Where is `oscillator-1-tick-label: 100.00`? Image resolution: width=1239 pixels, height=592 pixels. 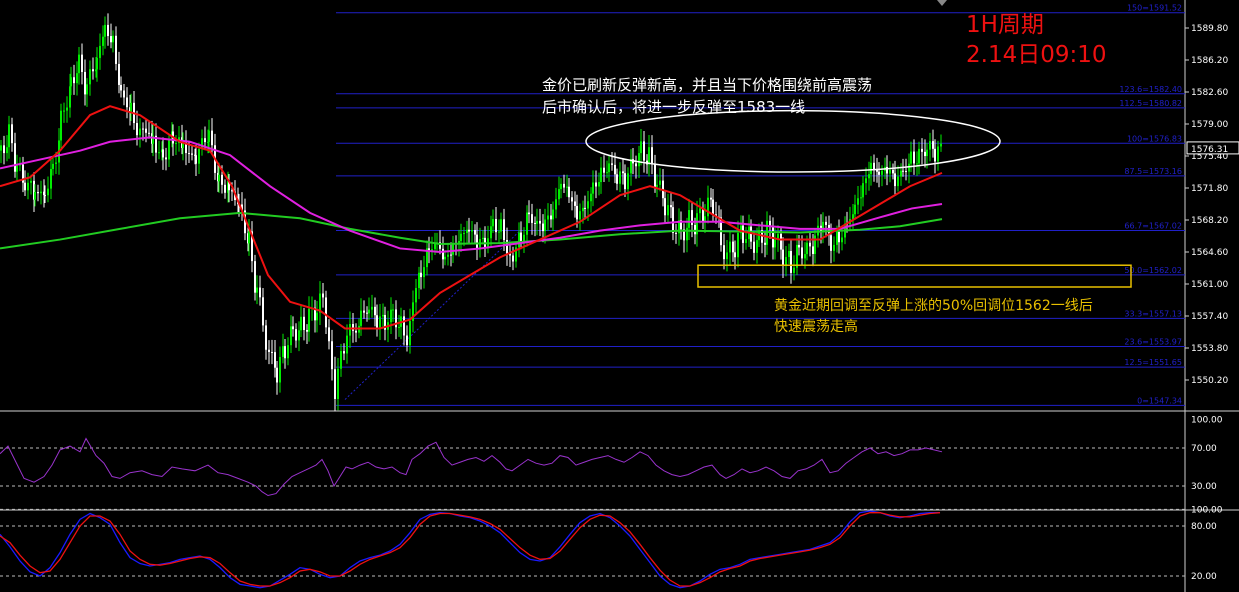 oscillator-1-tick-label: 100.00 is located at coordinates (1207, 421).